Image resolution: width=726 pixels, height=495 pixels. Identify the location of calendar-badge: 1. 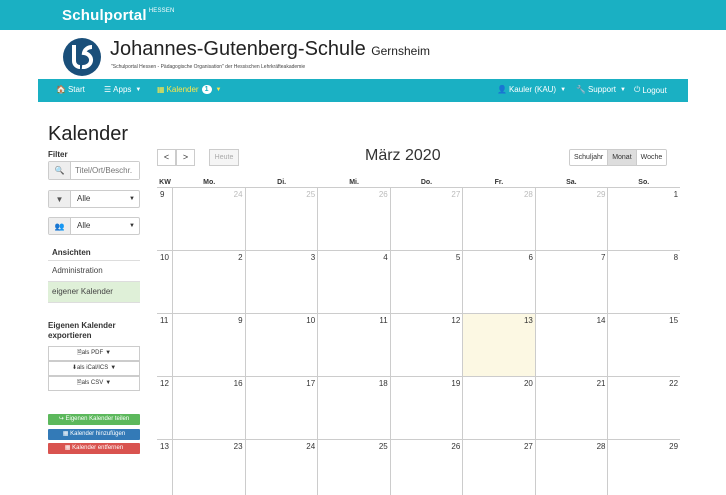
(206, 89).